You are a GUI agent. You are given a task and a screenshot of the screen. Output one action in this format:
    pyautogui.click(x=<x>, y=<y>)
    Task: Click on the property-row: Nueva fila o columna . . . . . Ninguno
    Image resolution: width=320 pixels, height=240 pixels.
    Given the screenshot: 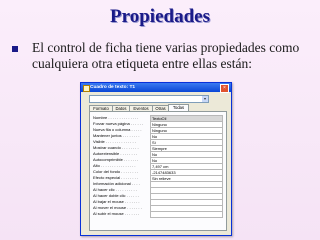 What is the action you would take?
    pyautogui.click(x=158, y=130)
    